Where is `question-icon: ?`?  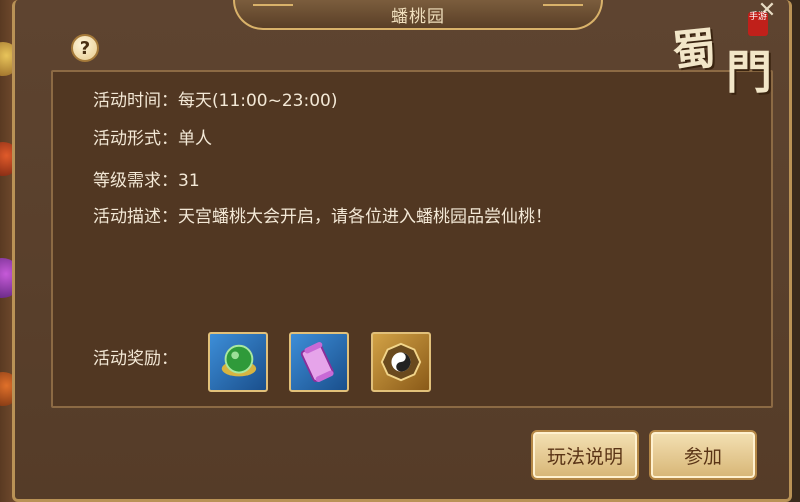 question-icon: ? is located at coordinates (85, 48).